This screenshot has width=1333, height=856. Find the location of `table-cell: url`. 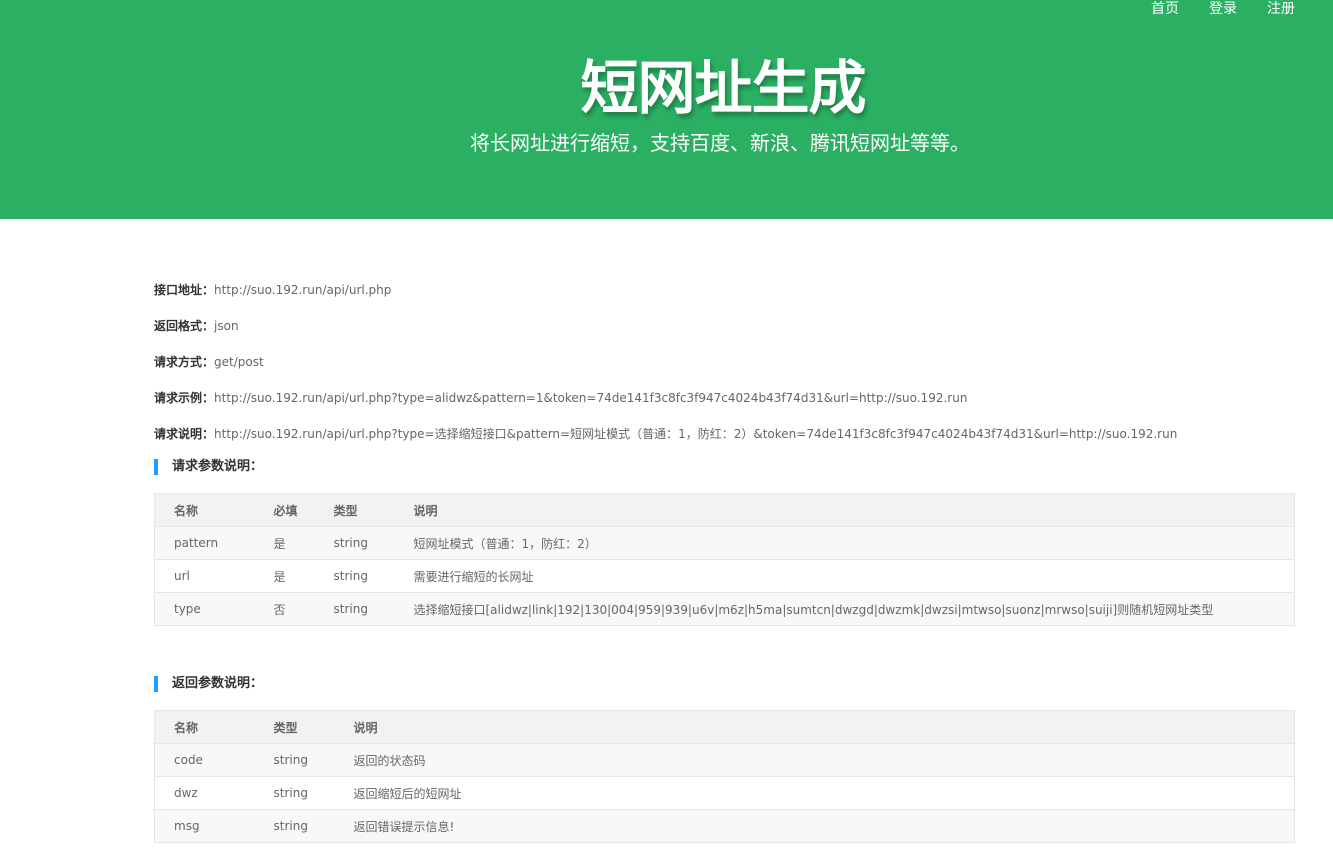

table-cell: url is located at coordinates (204, 576).